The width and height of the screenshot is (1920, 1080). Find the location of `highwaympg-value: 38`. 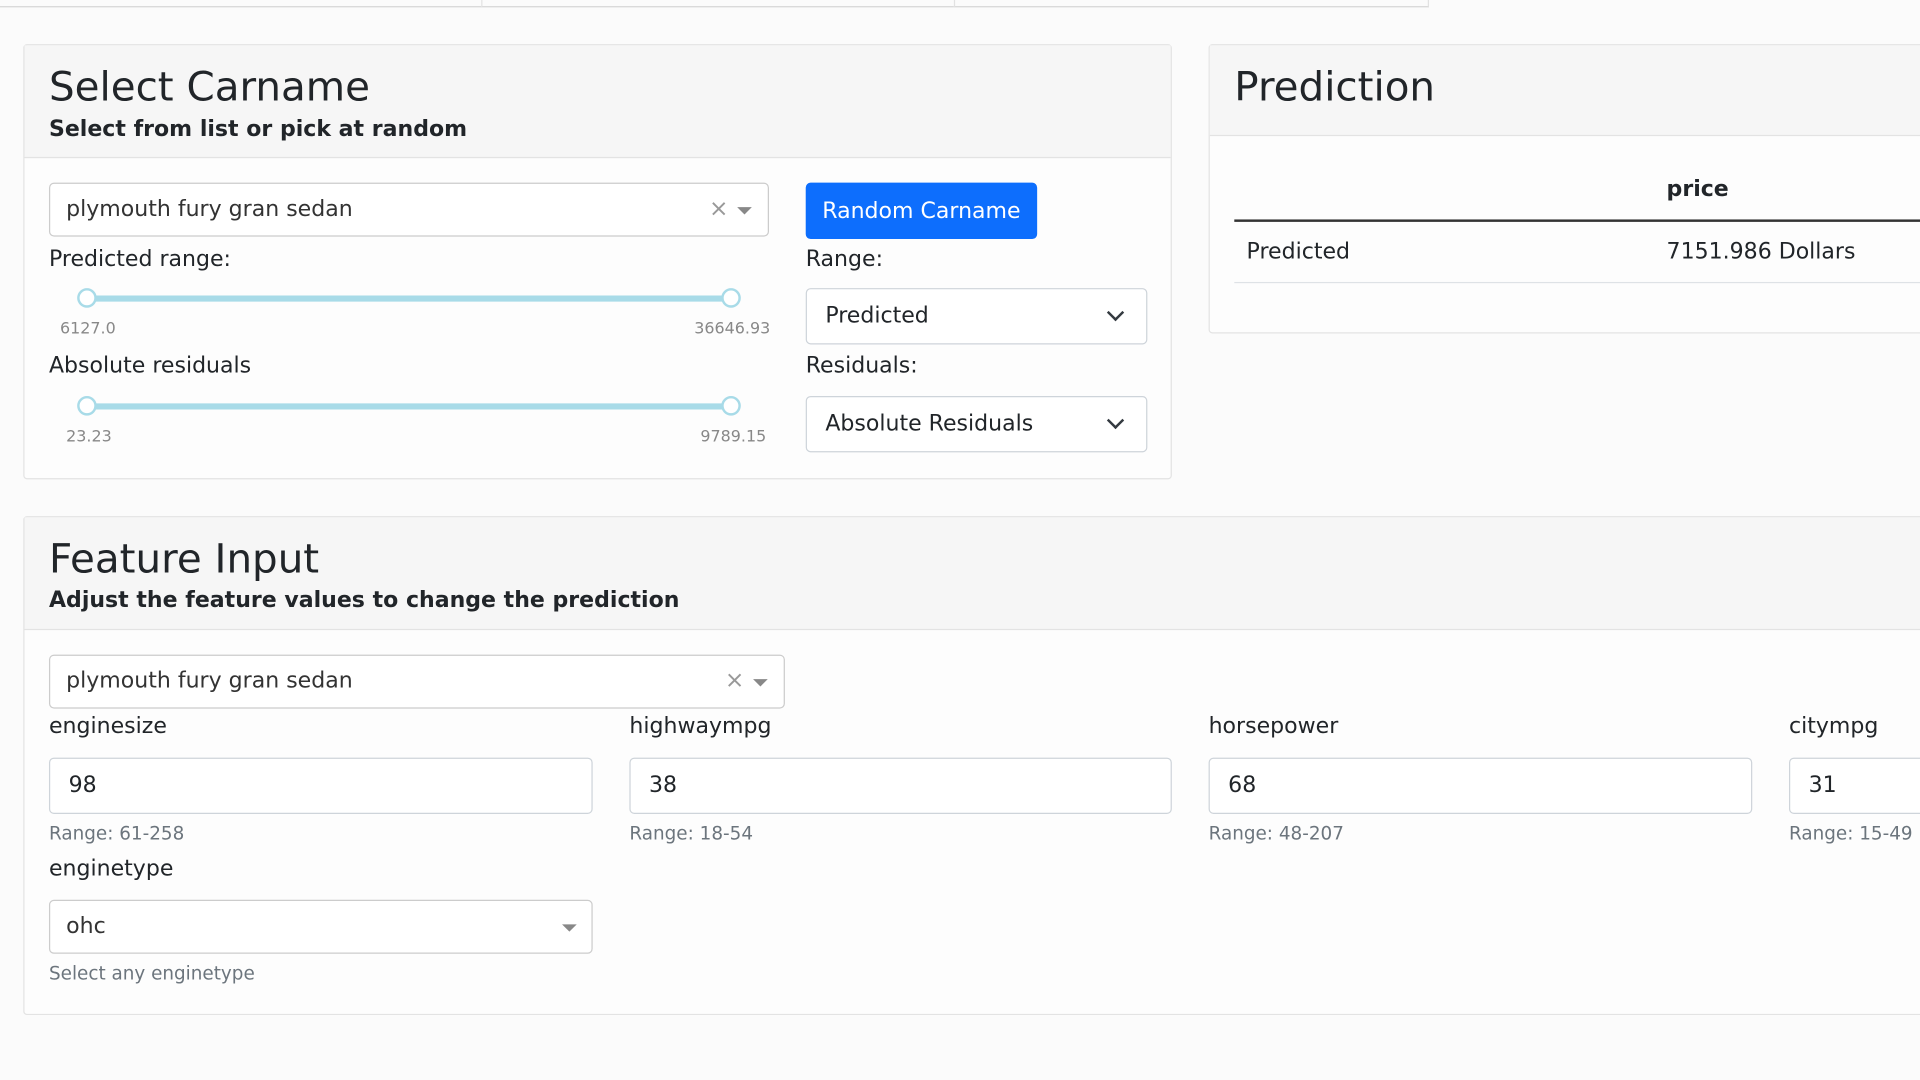

highwaympg-value: 38 is located at coordinates (663, 785).